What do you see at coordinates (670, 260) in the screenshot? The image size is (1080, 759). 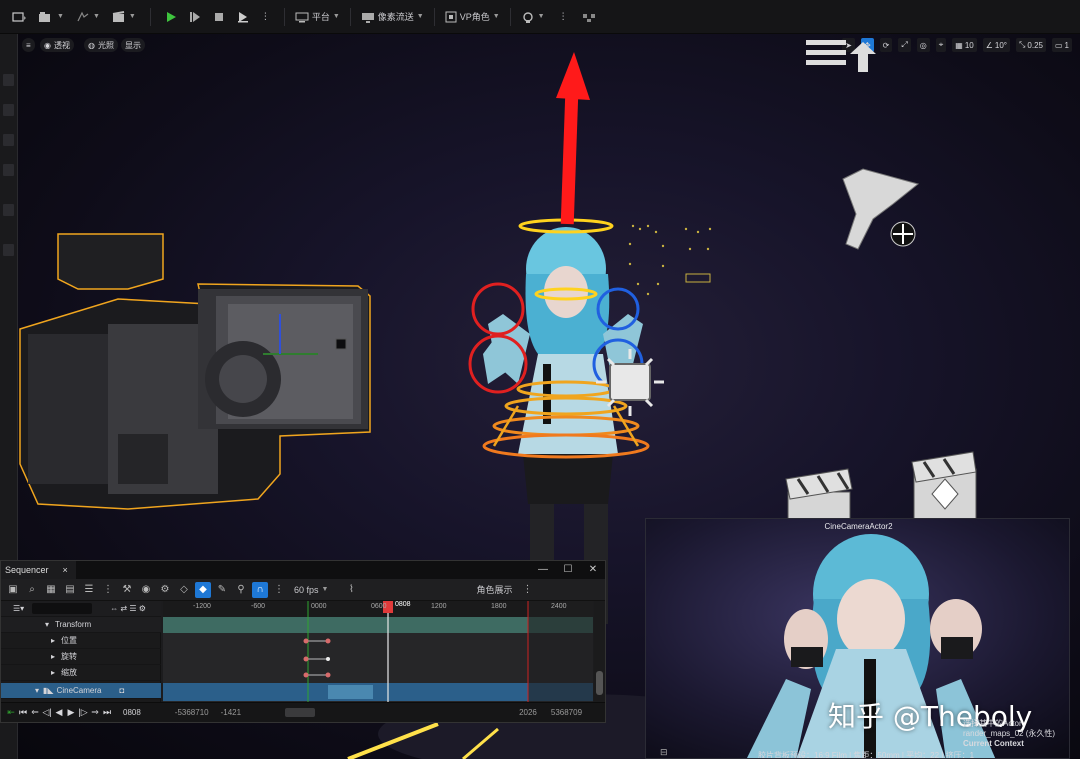 I see `vcam-helper-icons` at bounding box center [670, 260].